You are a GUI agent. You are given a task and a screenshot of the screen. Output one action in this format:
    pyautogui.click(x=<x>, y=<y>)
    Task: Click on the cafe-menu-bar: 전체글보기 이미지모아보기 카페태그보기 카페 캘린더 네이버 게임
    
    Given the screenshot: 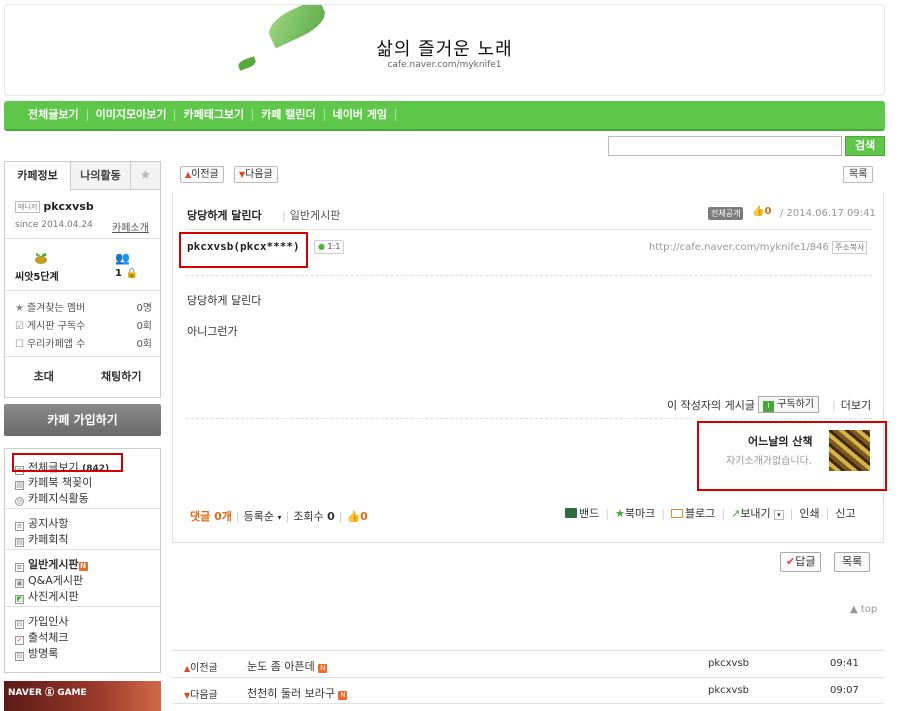 What is the action you would take?
    pyautogui.click(x=444, y=116)
    